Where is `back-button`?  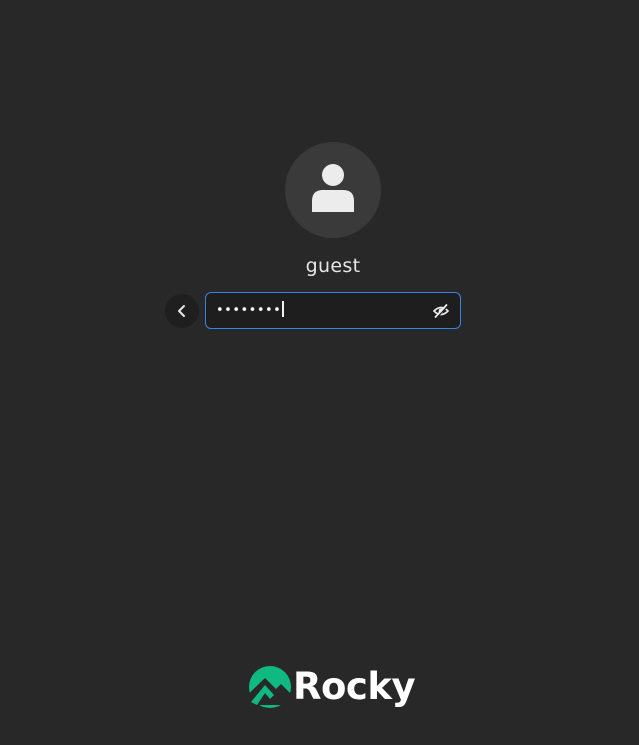
back-button is located at coordinates (182, 311).